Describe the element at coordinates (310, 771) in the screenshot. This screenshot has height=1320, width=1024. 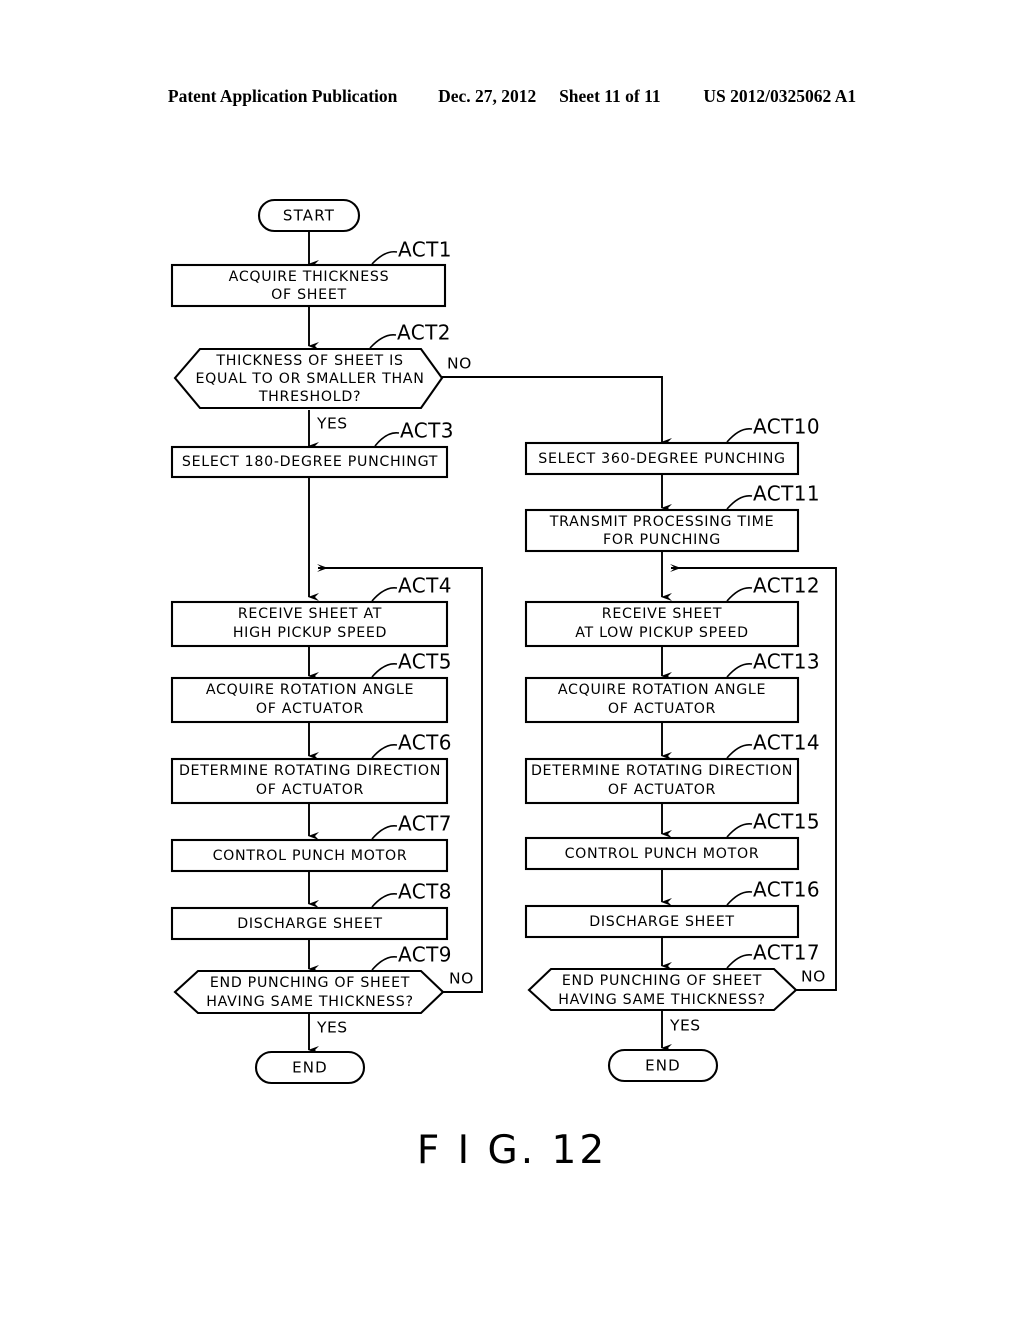
I see `act6-label-line1: DETERMINE ROTATING DIRECTION` at that location.